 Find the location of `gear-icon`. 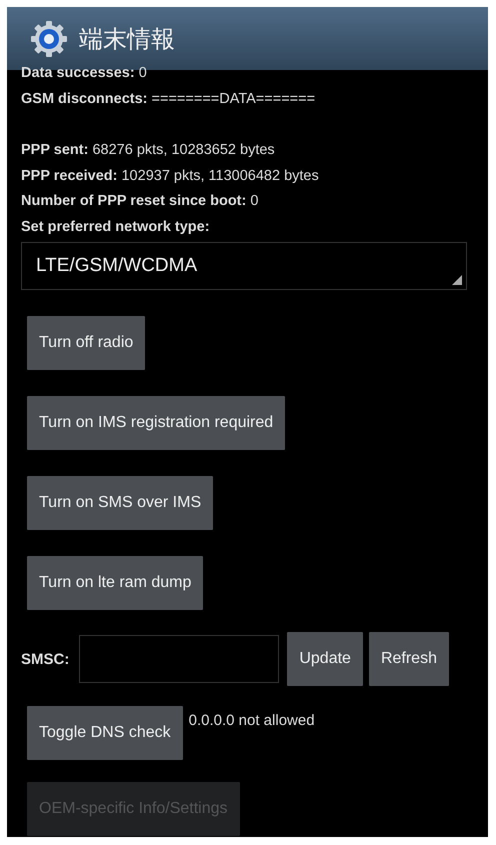

gear-icon is located at coordinates (49, 38).